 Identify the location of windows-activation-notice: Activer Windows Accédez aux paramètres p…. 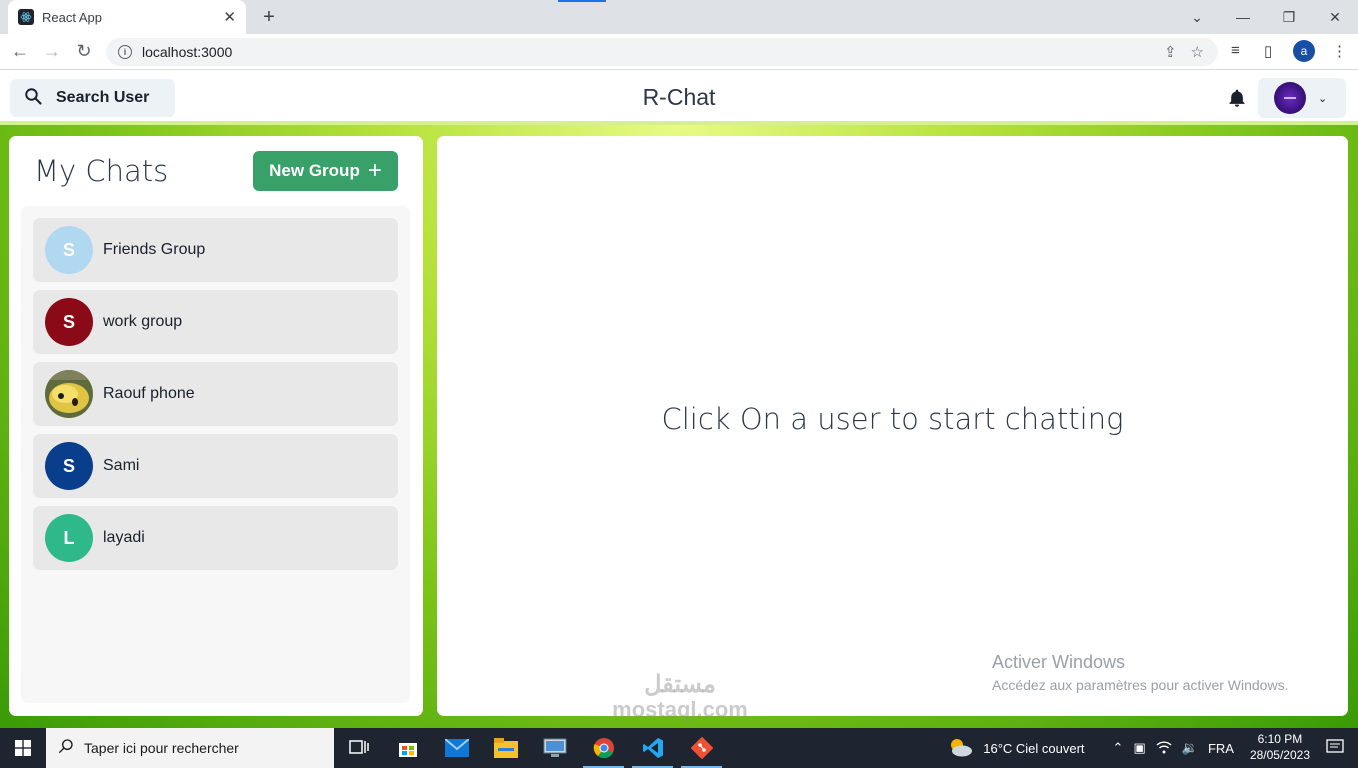
(1140, 672).